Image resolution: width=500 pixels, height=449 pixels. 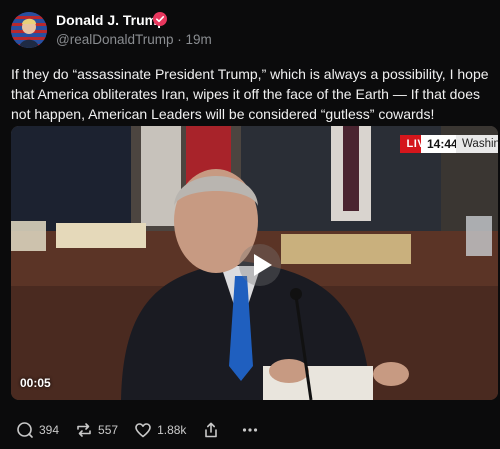 I want to click on reply-icon, so click(x=25, y=430).